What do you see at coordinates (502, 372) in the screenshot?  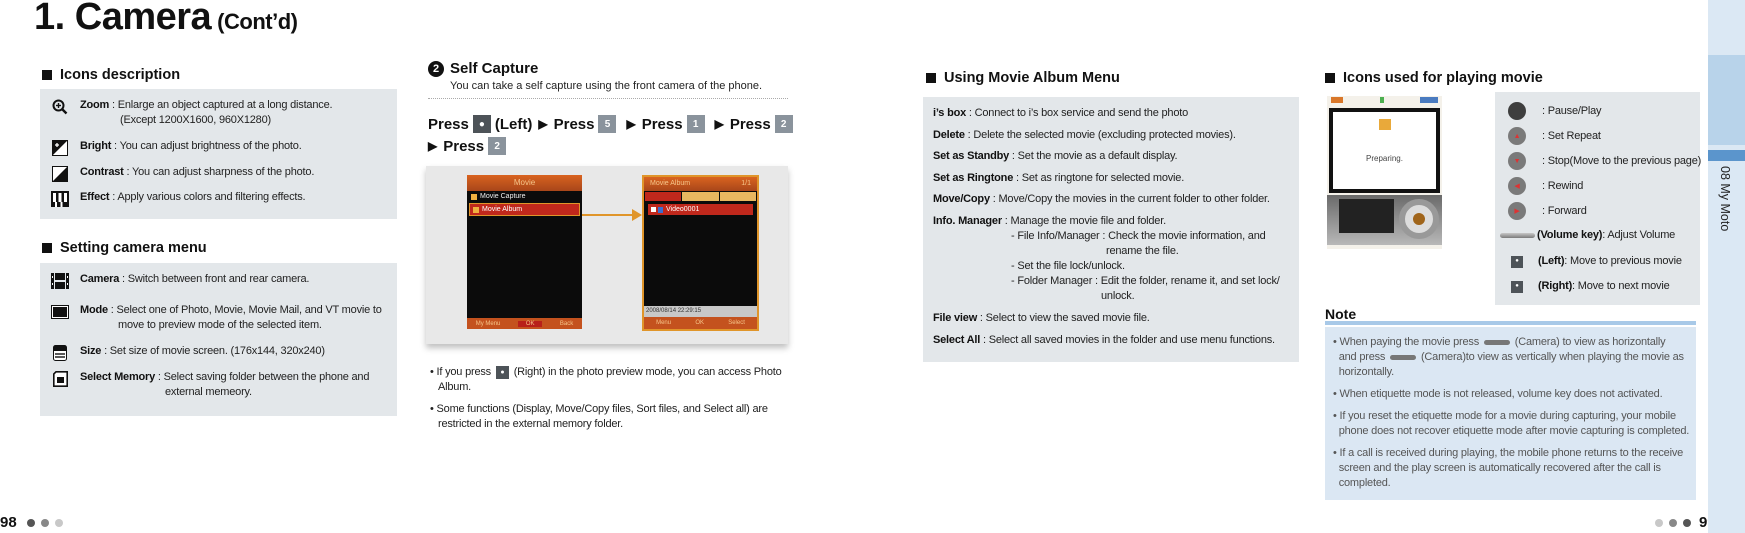 I see `right-key-icon: ●` at bounding box center [502, 372].